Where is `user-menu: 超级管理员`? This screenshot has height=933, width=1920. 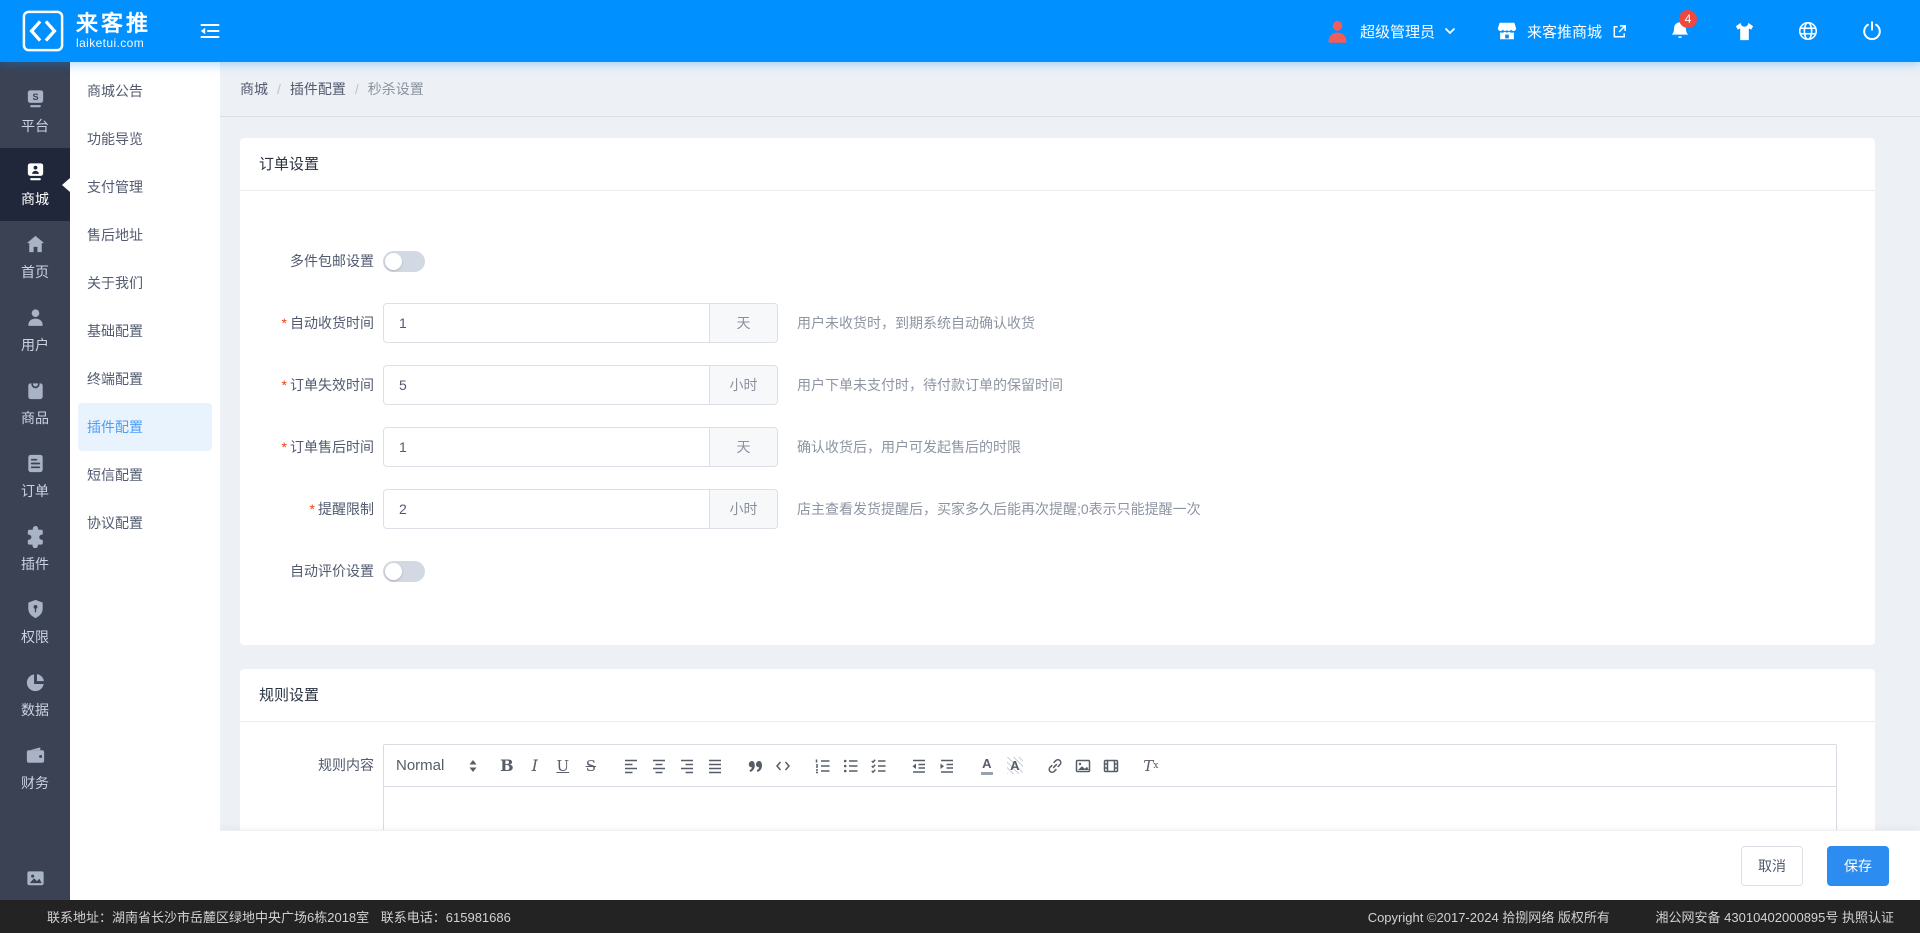 user-menu: 超级管理员 is located at coordinates (1390, 31).